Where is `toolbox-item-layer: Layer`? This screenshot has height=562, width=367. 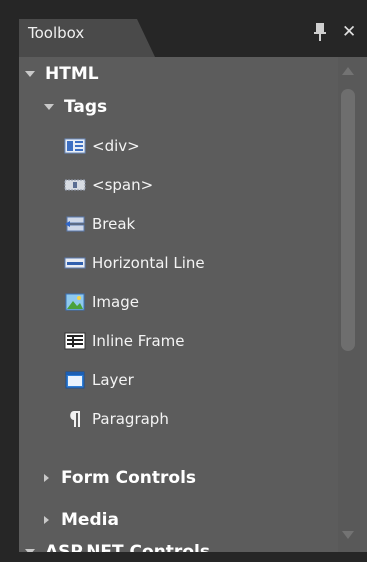
toolbox-item-layer: Layer is located at coordinates (99, 380).